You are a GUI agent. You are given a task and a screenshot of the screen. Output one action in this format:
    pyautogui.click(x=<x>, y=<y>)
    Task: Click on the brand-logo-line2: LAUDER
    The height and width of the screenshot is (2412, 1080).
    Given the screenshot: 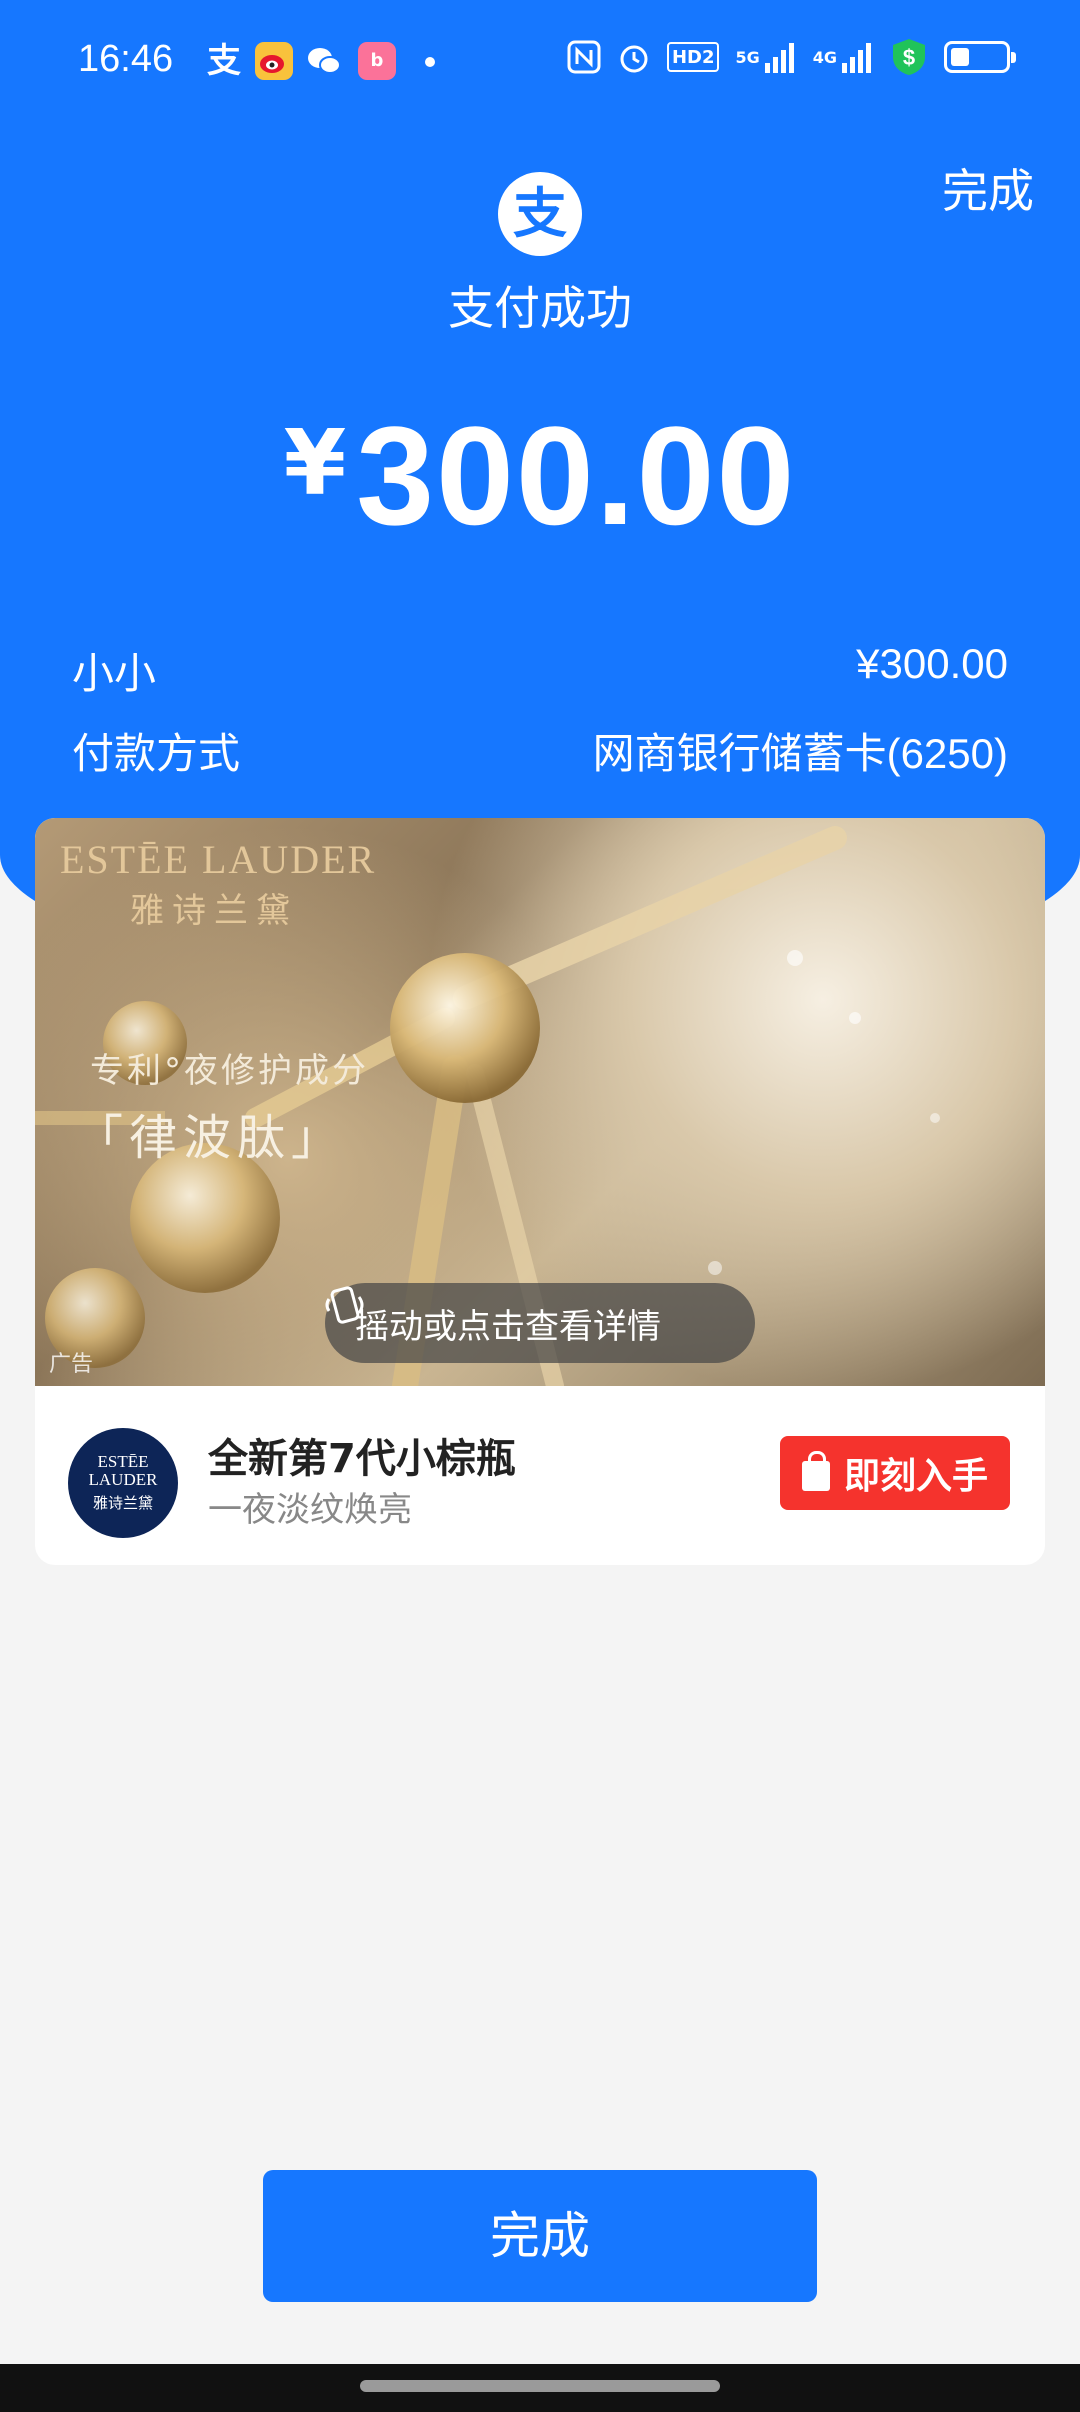 What is the action you would take?
    pyautogui.click(x=123, y=1479)
    